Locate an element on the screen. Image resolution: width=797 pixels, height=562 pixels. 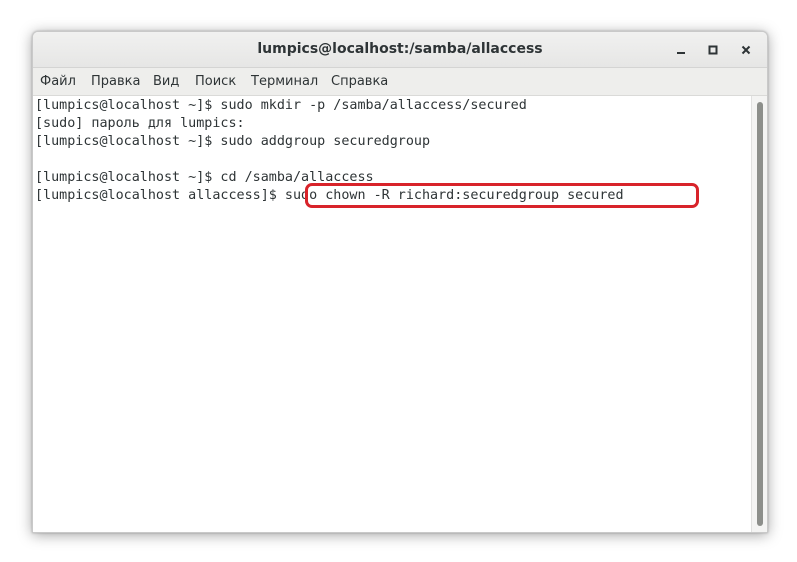
vertical-scrollbar is located at coordinates (759, 314).